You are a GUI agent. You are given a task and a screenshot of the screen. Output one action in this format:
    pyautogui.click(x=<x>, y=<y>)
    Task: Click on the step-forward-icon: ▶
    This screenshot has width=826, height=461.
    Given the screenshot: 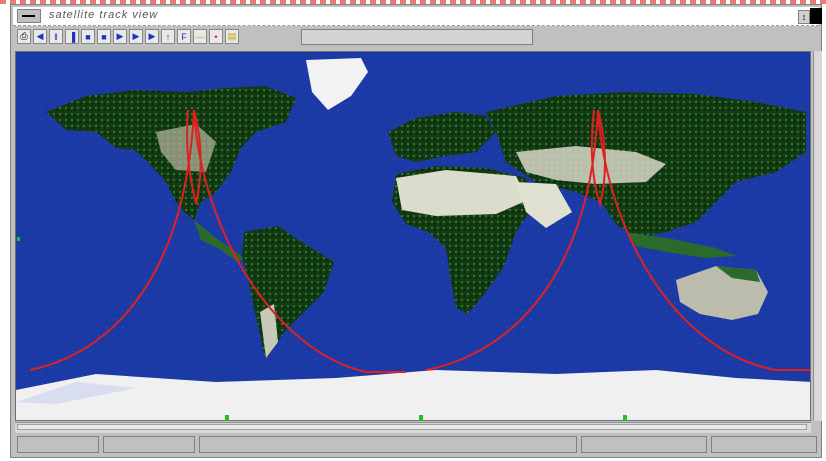 What is the action you would take?
    pyautogui.click(x=136, y=36)
    